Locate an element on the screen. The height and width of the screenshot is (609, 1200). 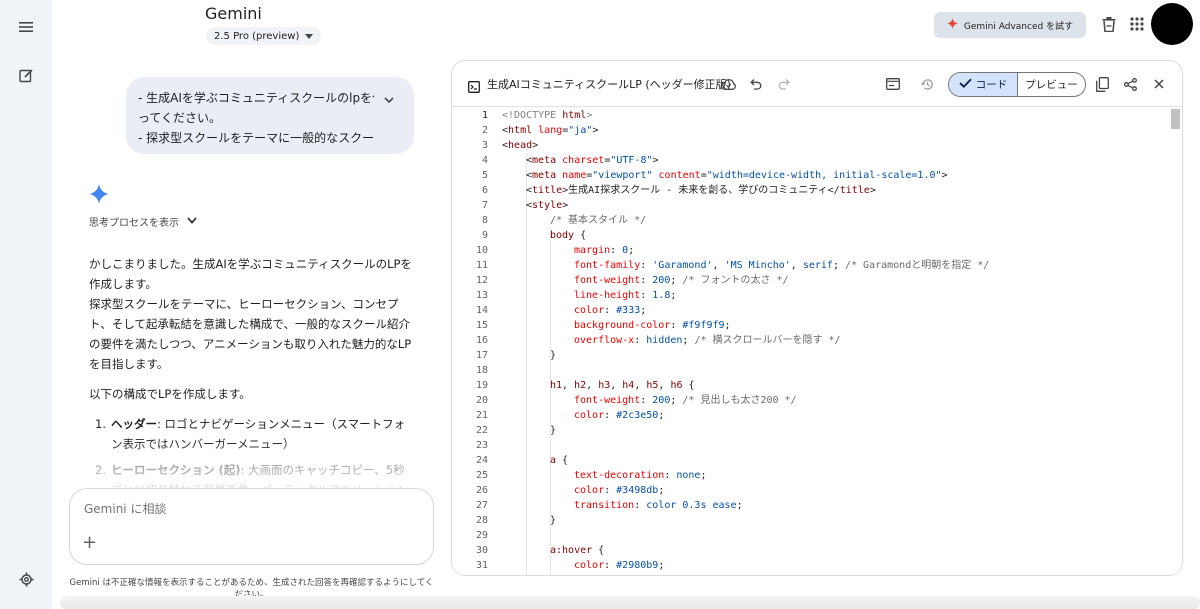
add-icon: + is located at coordinates (90, 543).